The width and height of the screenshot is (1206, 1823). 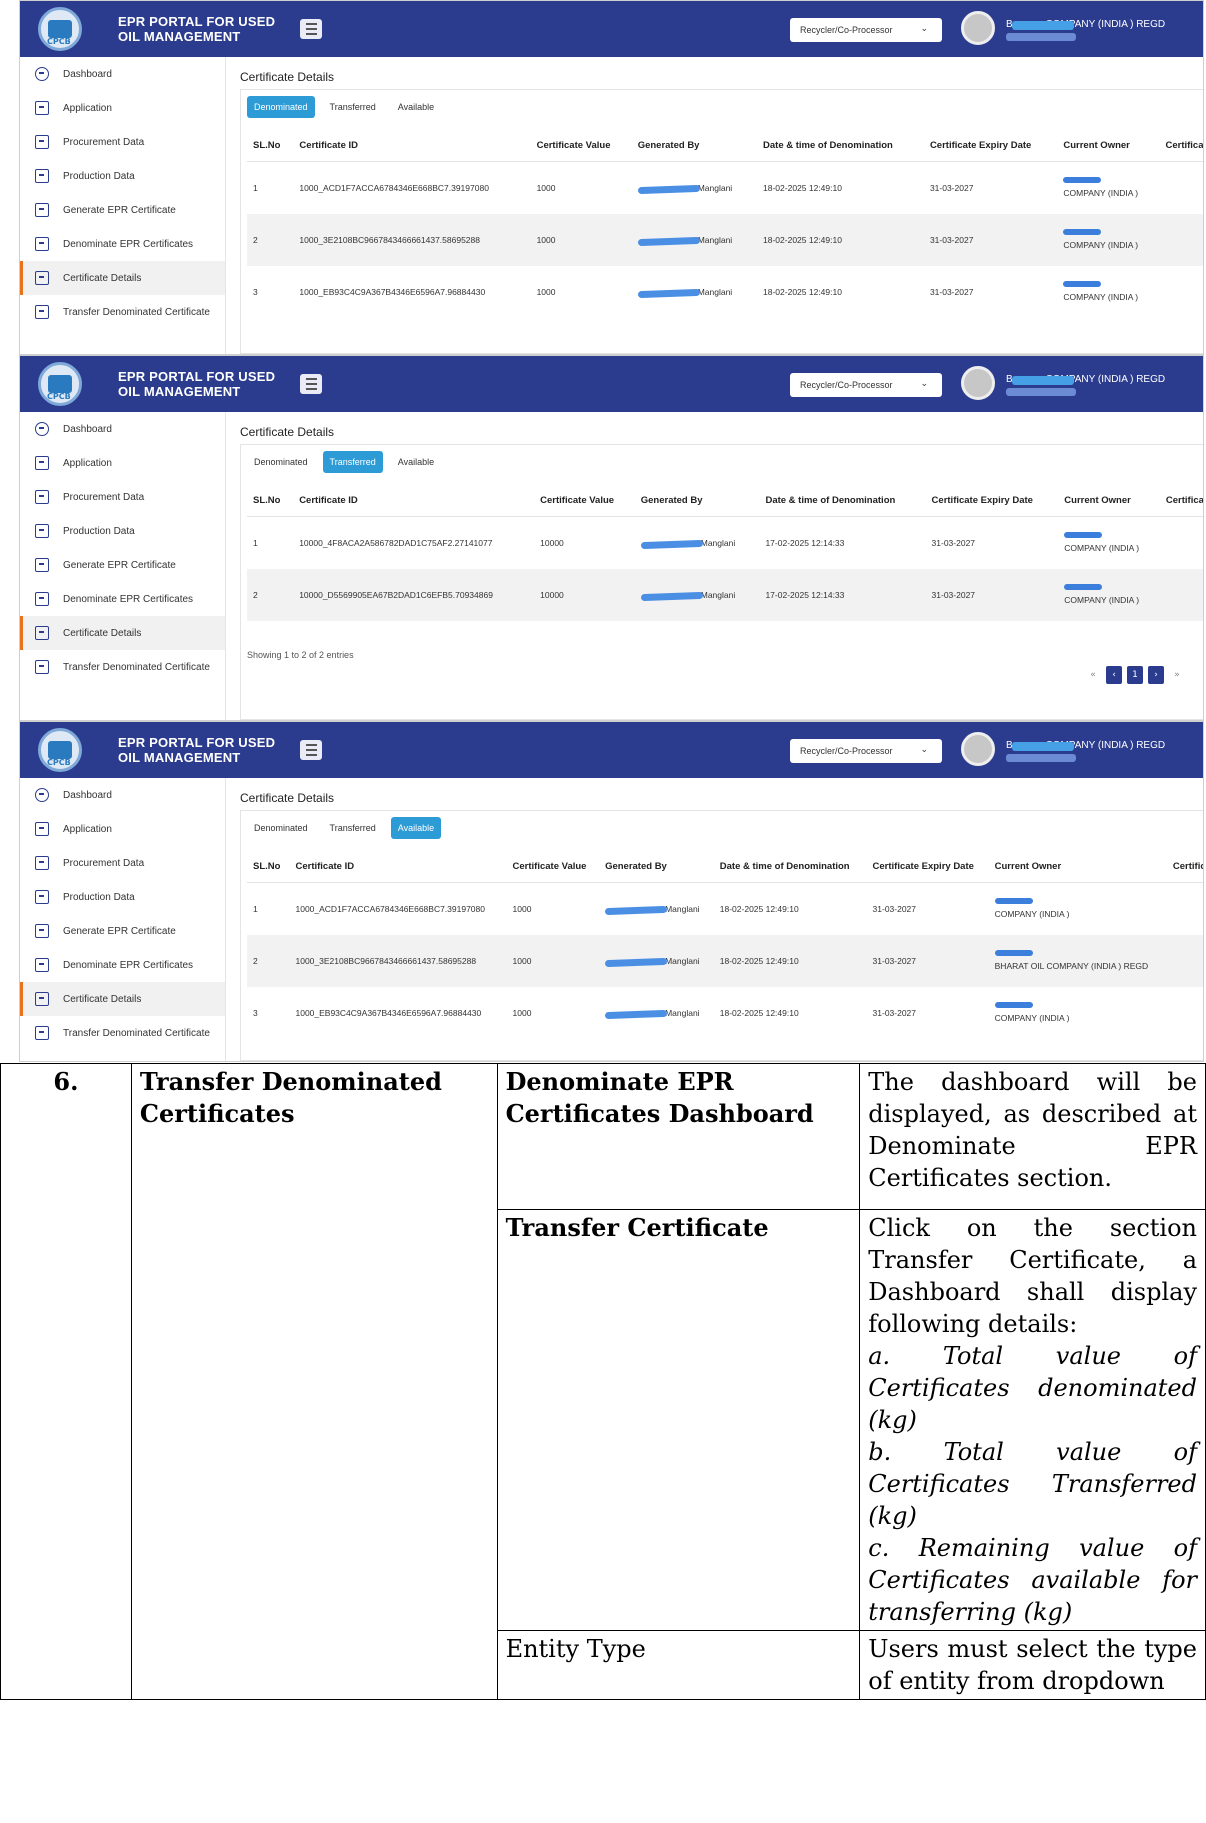 What do you see at coordinates (128, 599) in the screenshot?
I see `sidebar-item-label: Denominate EPR Certificates` at bounding box center [128, 599].